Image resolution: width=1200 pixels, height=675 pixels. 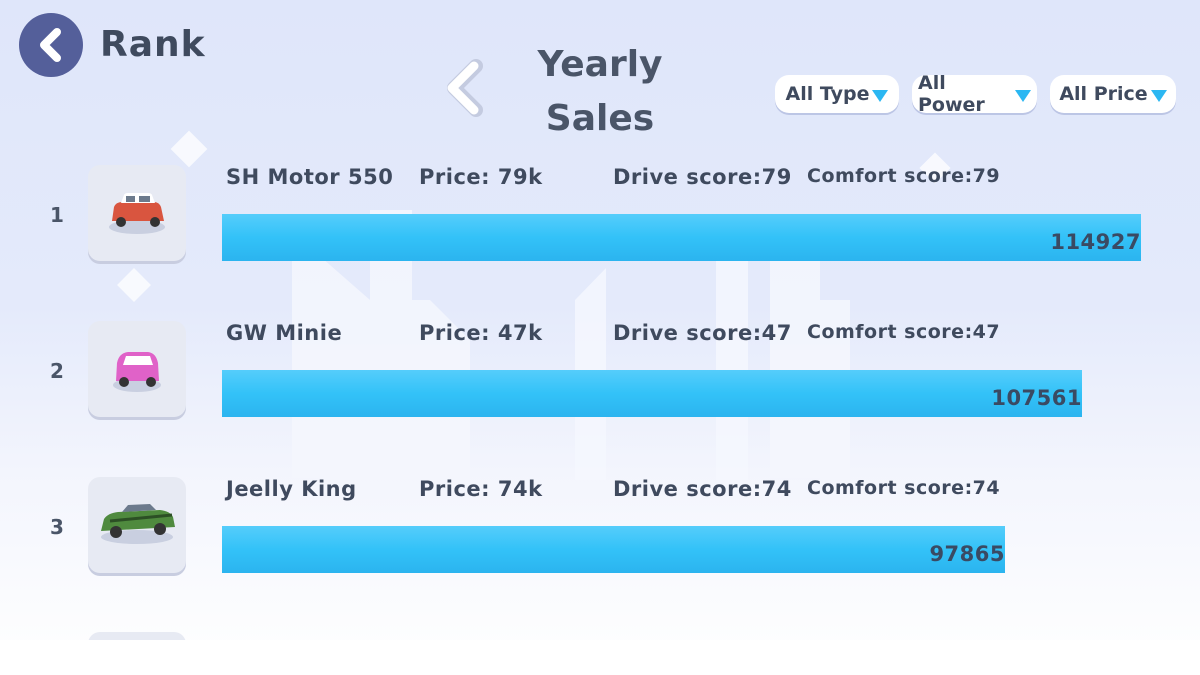 I want to click on previous-category-button, so click(x=465, y=88).